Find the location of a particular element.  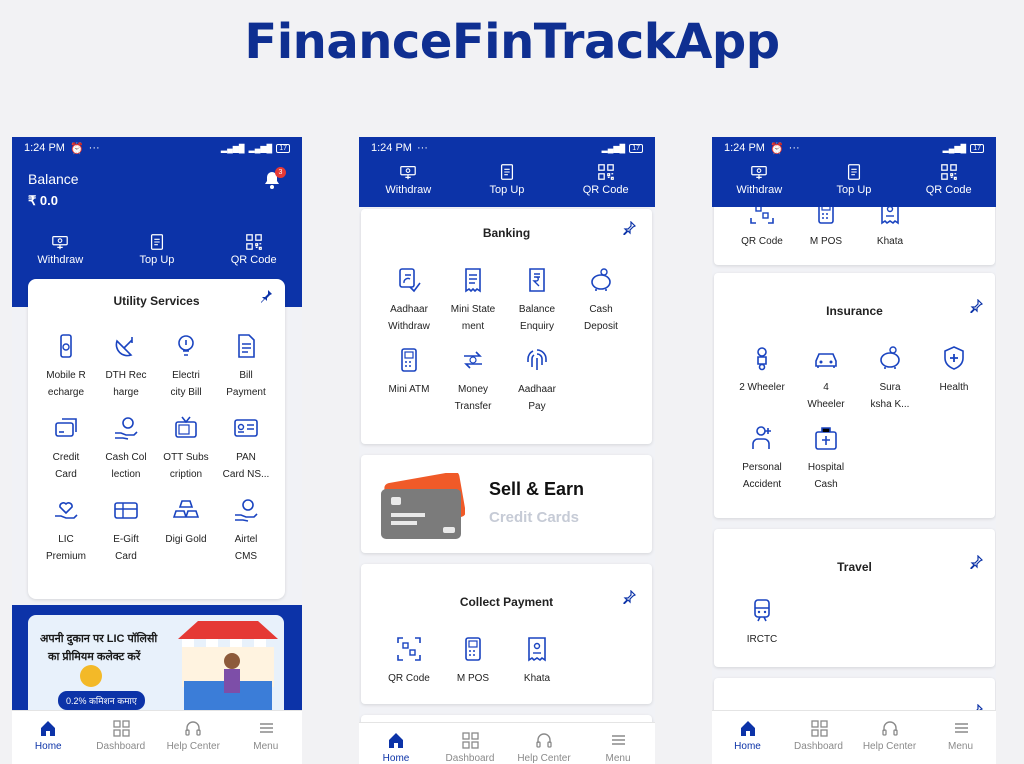

service-tile: QR Code is located at coordinates (409, 661).